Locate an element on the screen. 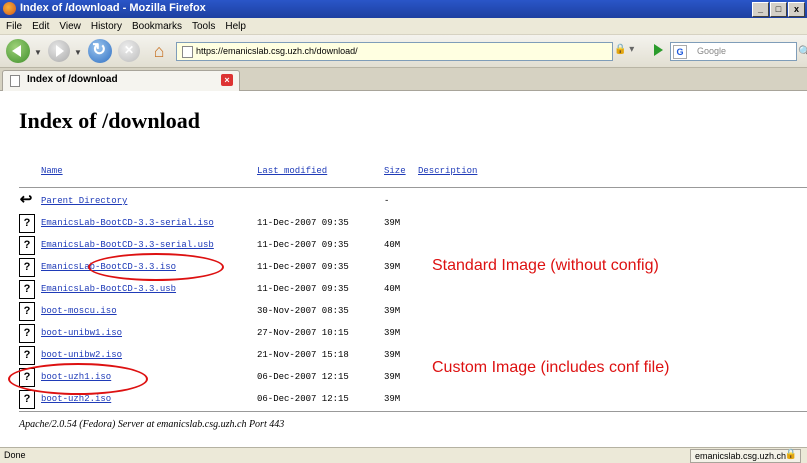 The width and height of the screenshot is (807, 463). annotation-standard-image: Standard Image (without config) is located at coordinates (545, 265).